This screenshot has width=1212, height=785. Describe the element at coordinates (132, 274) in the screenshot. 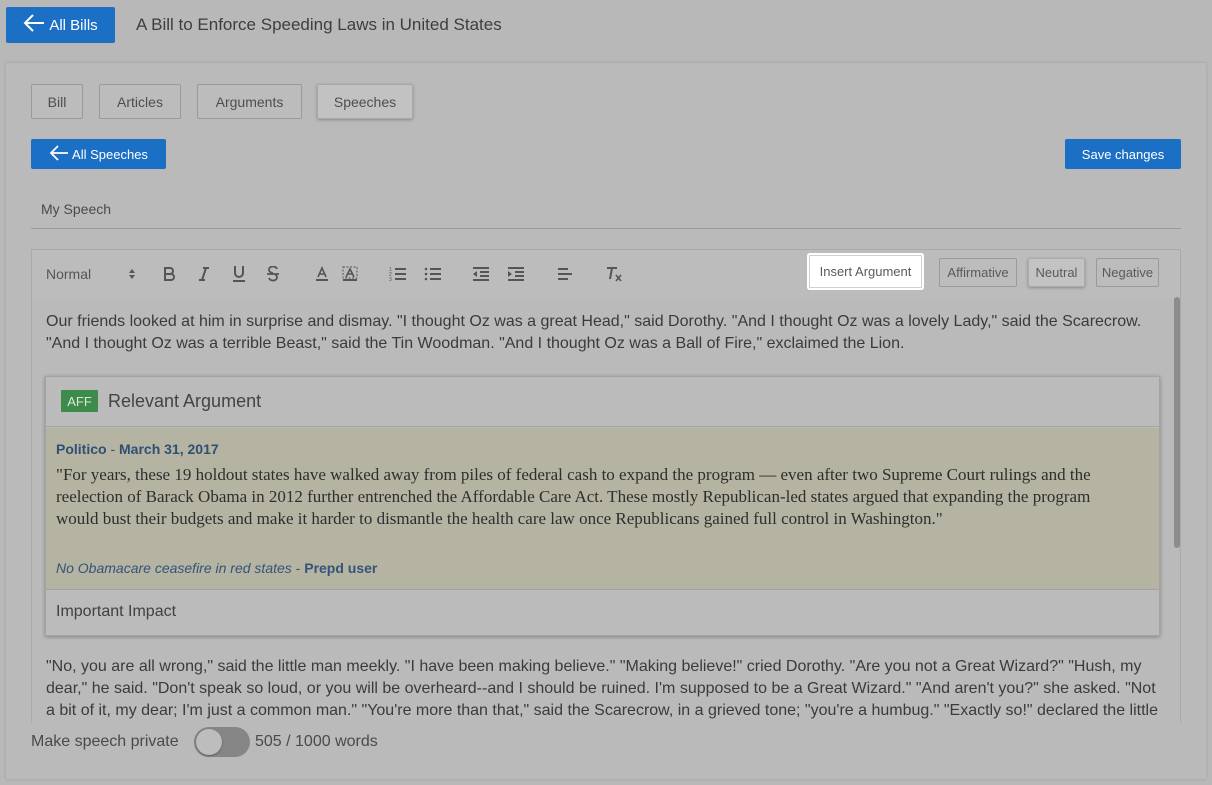

I see `select-arrows-icon` at that location.